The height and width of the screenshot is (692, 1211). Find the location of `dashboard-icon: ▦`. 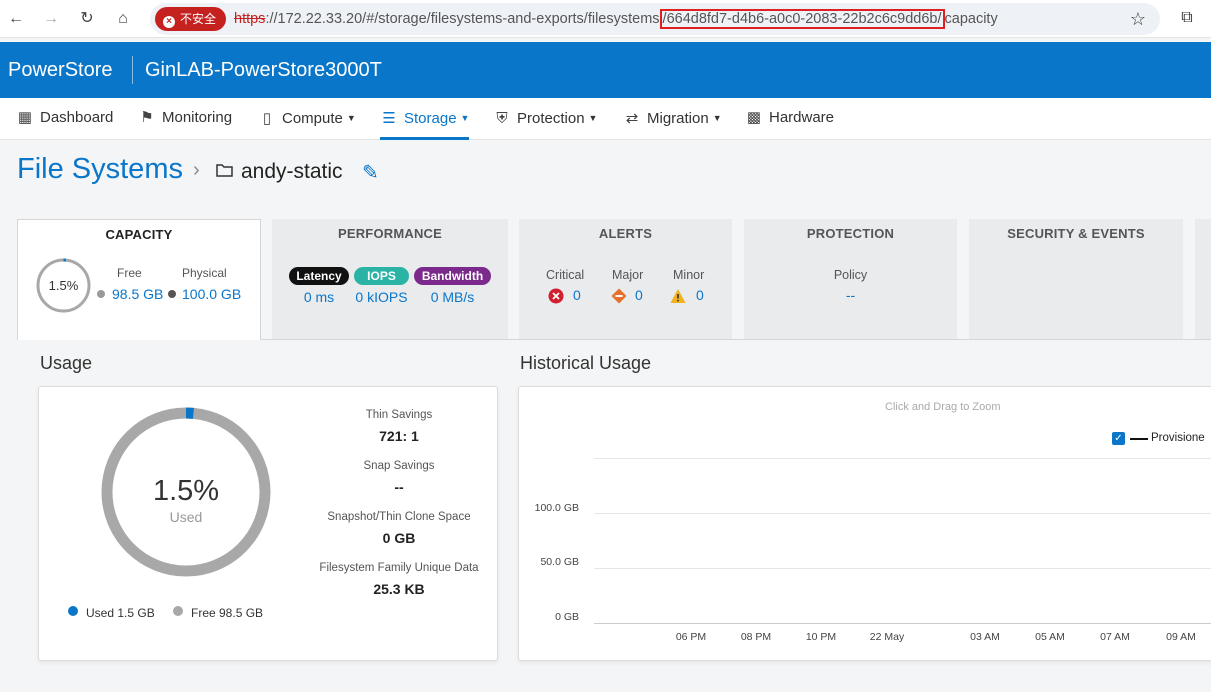

dashboard-icon: ▦ is located at coordinates (25, 117).